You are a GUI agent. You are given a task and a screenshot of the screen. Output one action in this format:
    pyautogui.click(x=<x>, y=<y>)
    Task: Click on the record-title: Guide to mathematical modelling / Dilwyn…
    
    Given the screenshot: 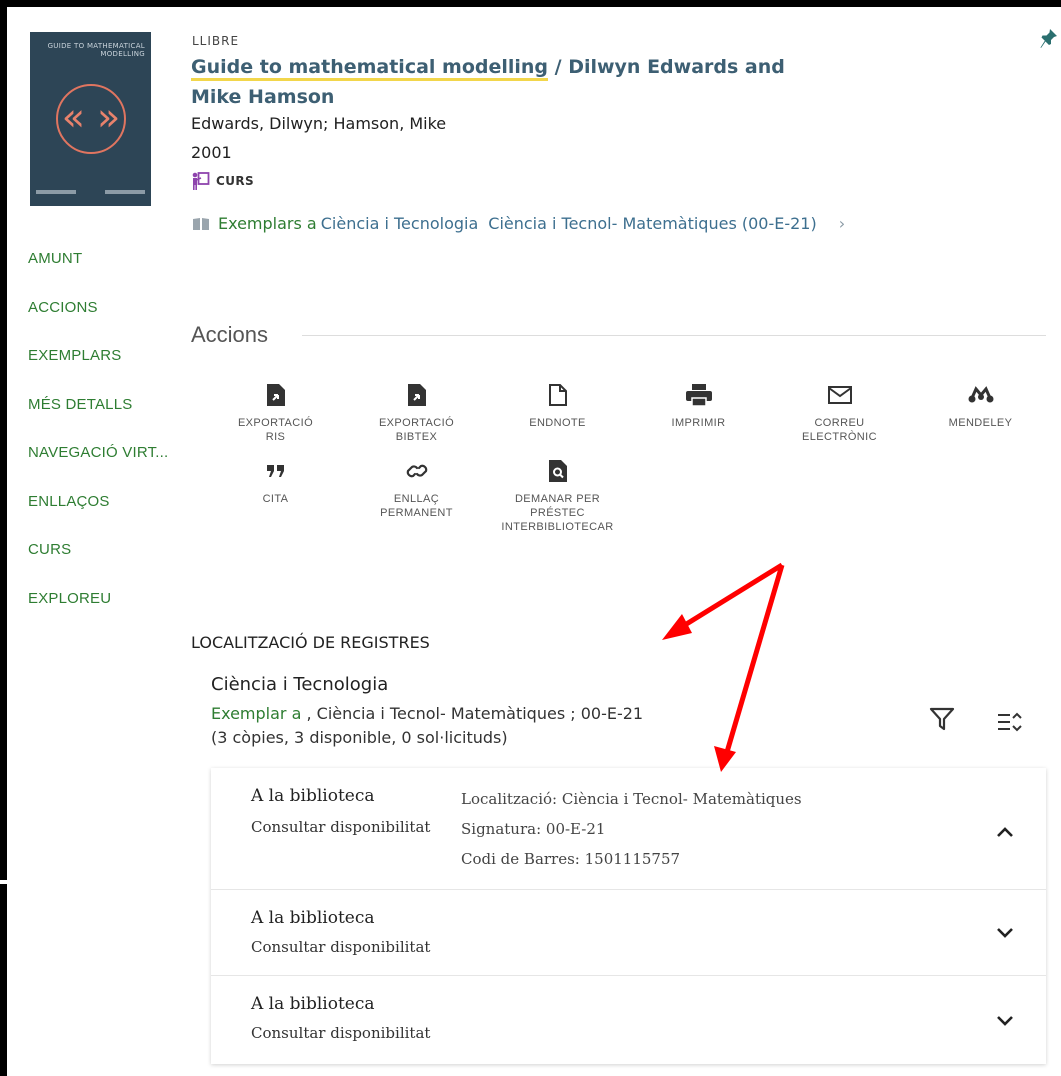 What is the action you would take?
    pyautogui.click(x=511, y=82)
    